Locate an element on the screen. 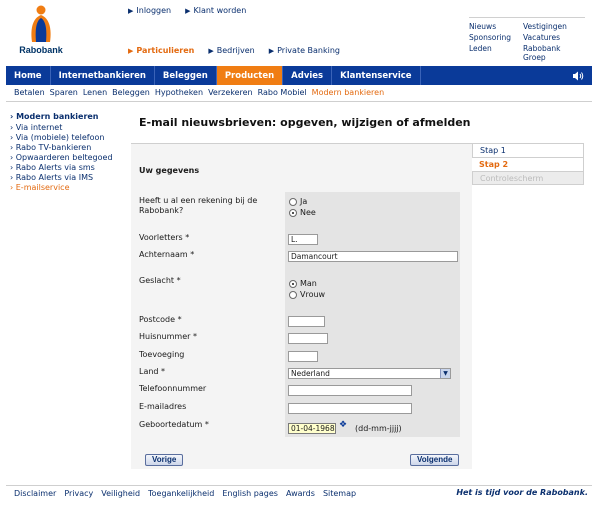  subnav-beleggen: Beleggen is located at coordinates (131, 94).